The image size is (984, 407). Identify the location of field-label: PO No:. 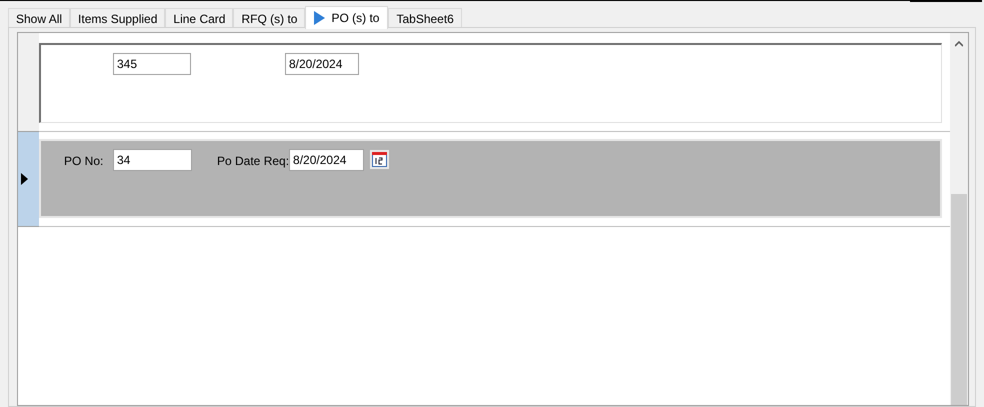
(83, 161).